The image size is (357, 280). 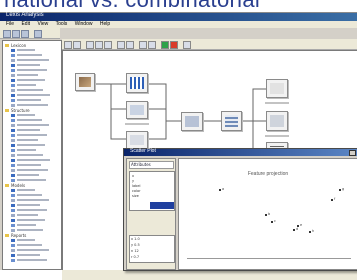 I want to click on window-title-bar: Lexis Analysis, so click(x=178, y=16).